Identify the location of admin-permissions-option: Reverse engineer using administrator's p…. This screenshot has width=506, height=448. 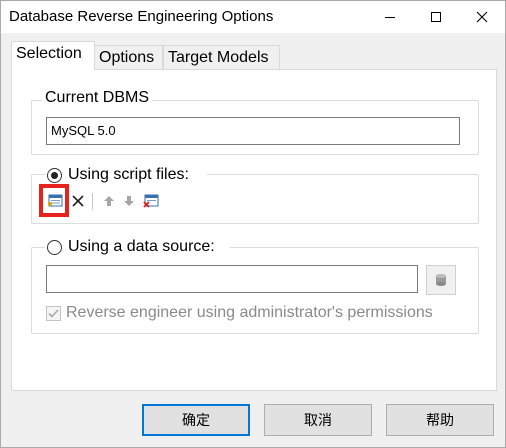
(266, 314).